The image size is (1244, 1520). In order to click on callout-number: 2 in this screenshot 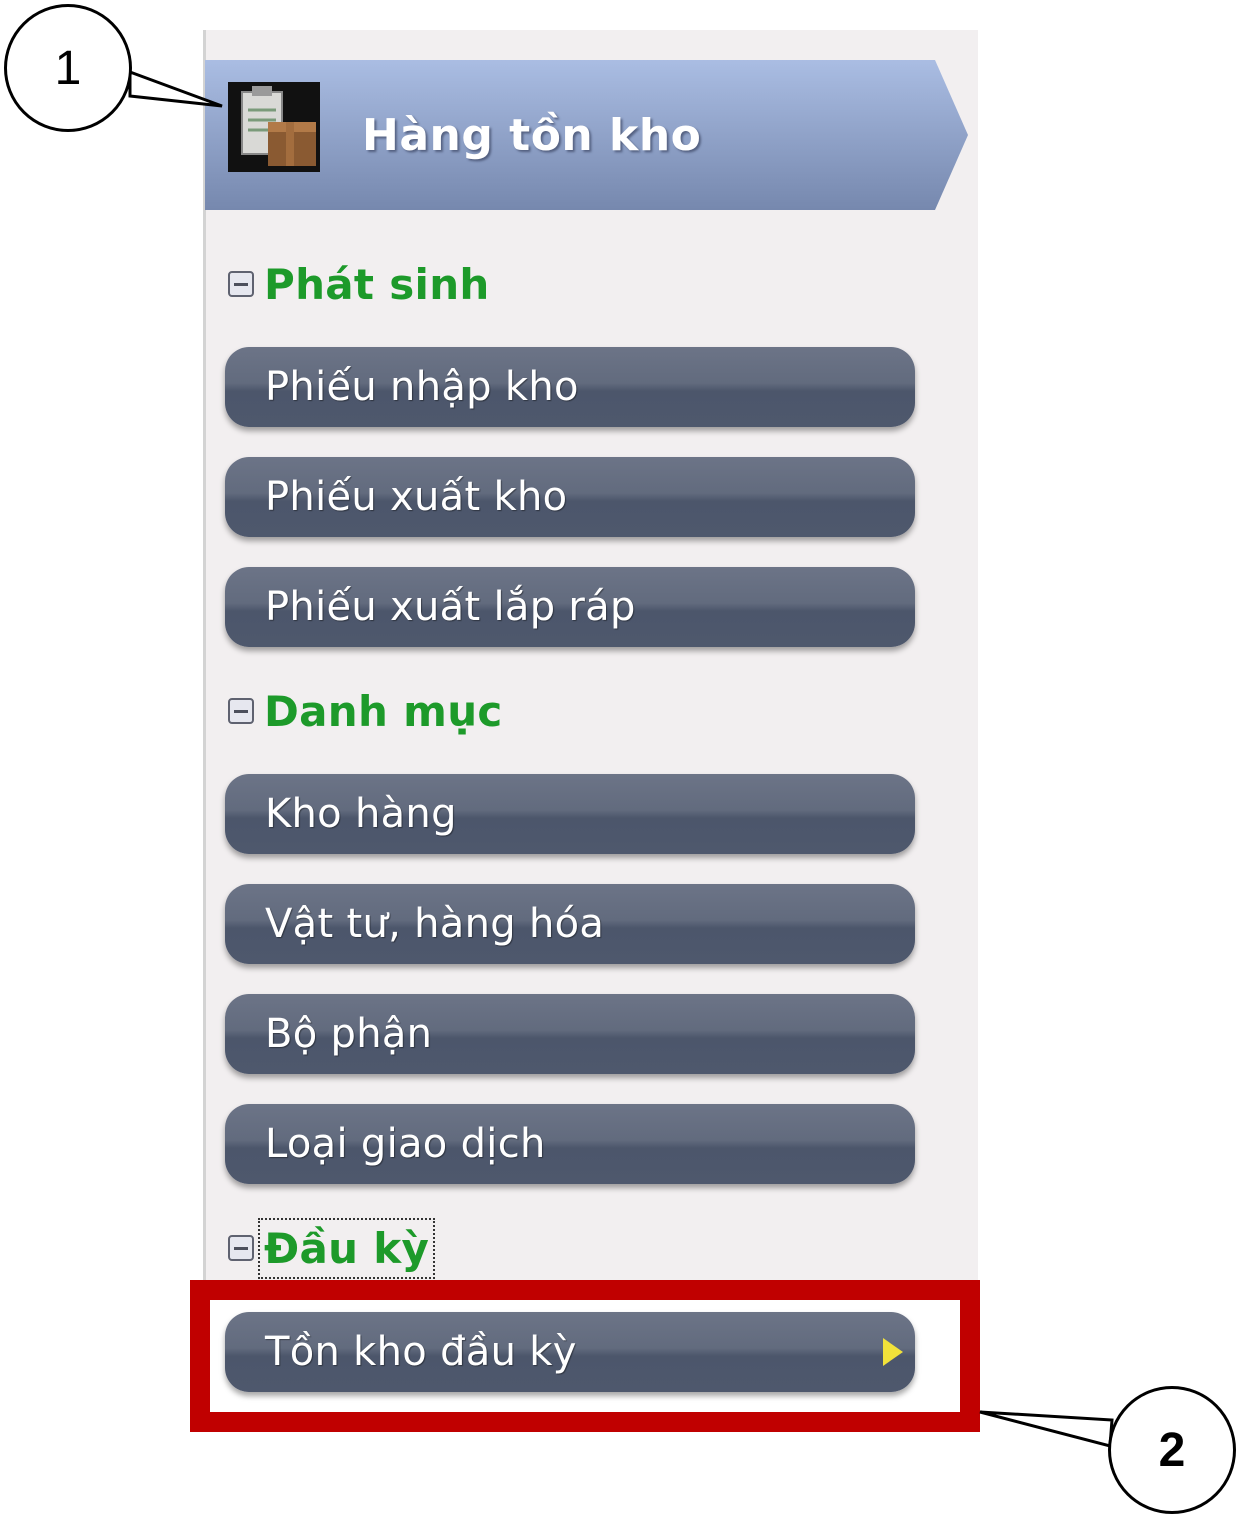, I will do `click(1172, 1450)`.